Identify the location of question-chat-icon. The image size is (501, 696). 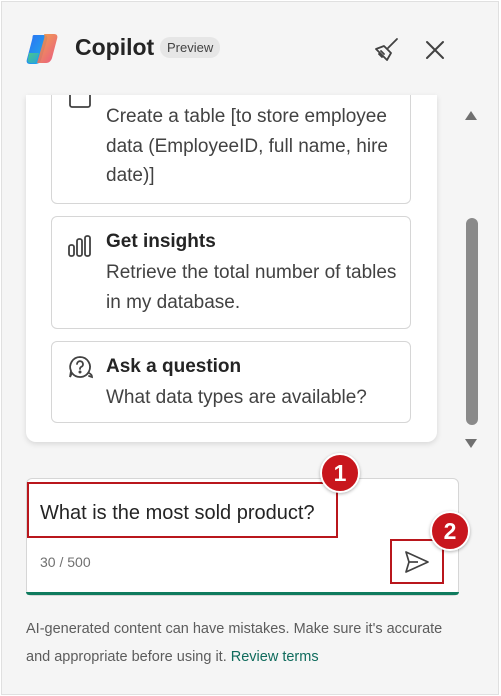
(81, 367).